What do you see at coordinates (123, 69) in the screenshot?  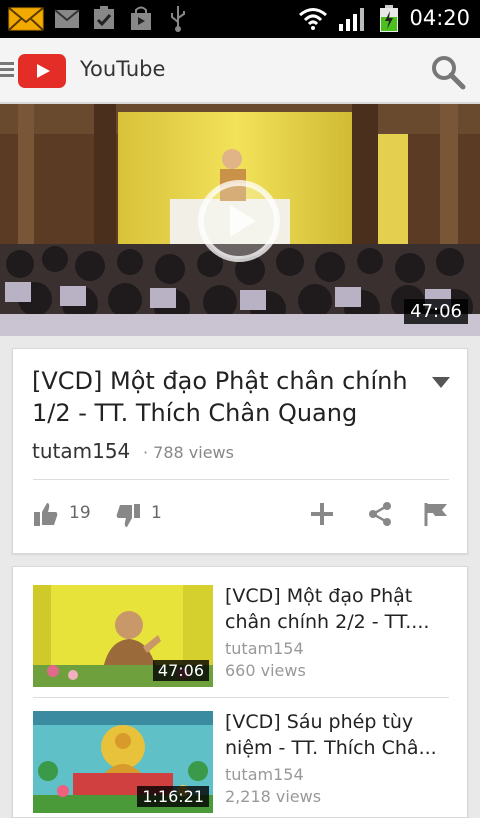 I see `app-title: YouTube` at bounding box center [123, 69].